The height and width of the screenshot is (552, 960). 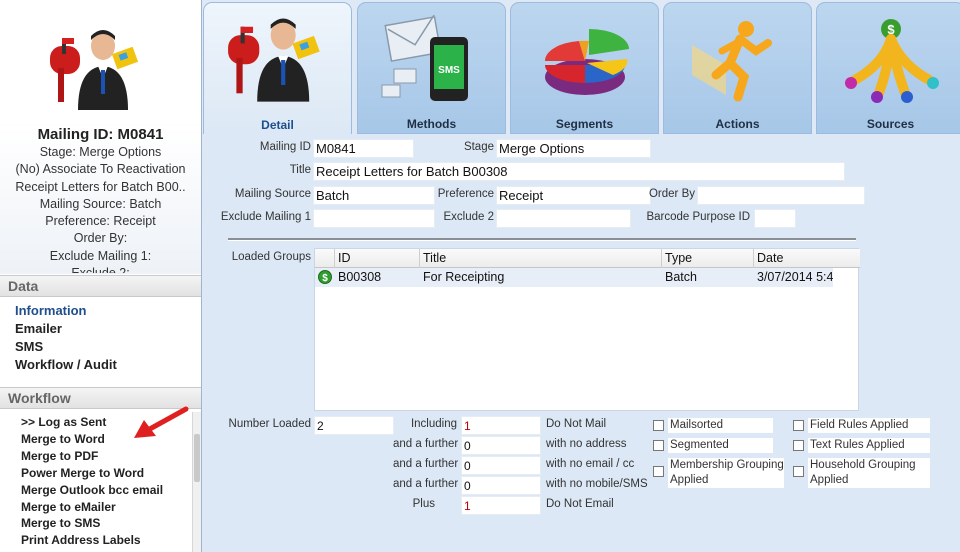 What do you see at coordinates (100, 270) in the screenshot?
I see `summary-exclude2: Exclude 2:` at bounding box center [100, 270].